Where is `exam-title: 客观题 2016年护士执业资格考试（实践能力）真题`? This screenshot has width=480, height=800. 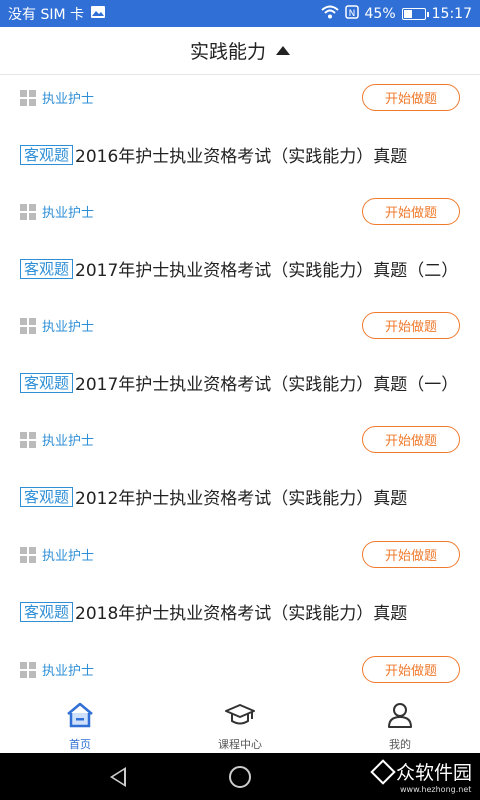
exam-title: 客观题 2016年护士执业资格考试（实践能力）真题 is located at coordinates (240, 157).